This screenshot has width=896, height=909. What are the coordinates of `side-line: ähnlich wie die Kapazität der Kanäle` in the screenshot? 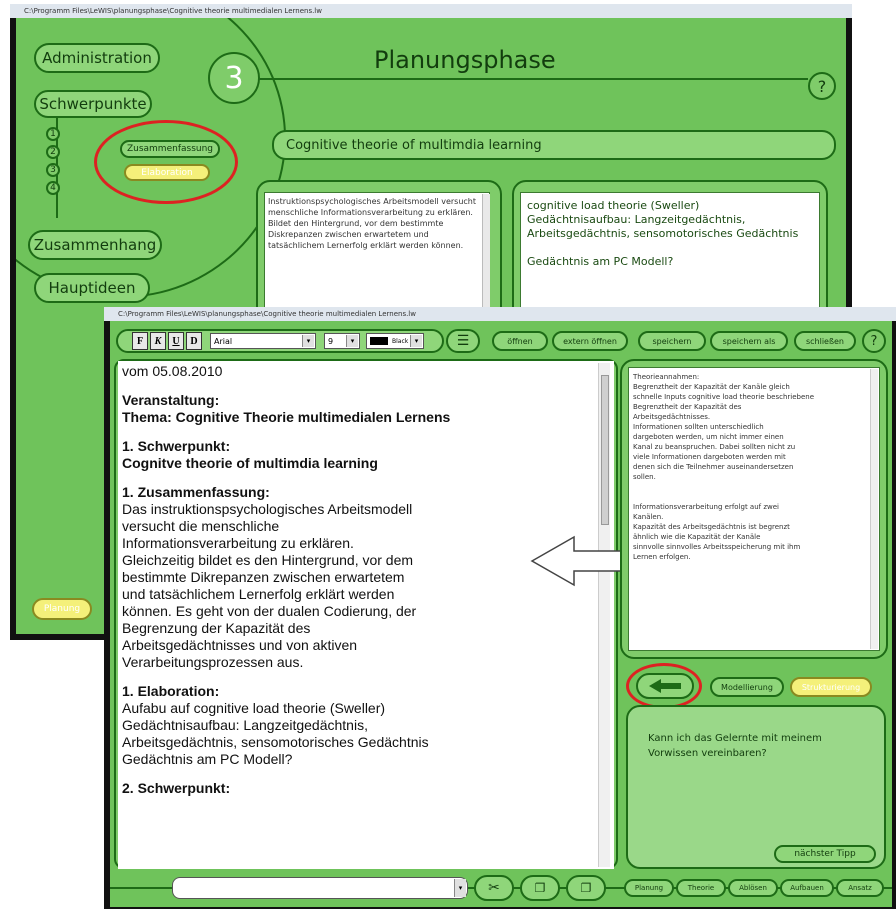 It's located at (697, 537).